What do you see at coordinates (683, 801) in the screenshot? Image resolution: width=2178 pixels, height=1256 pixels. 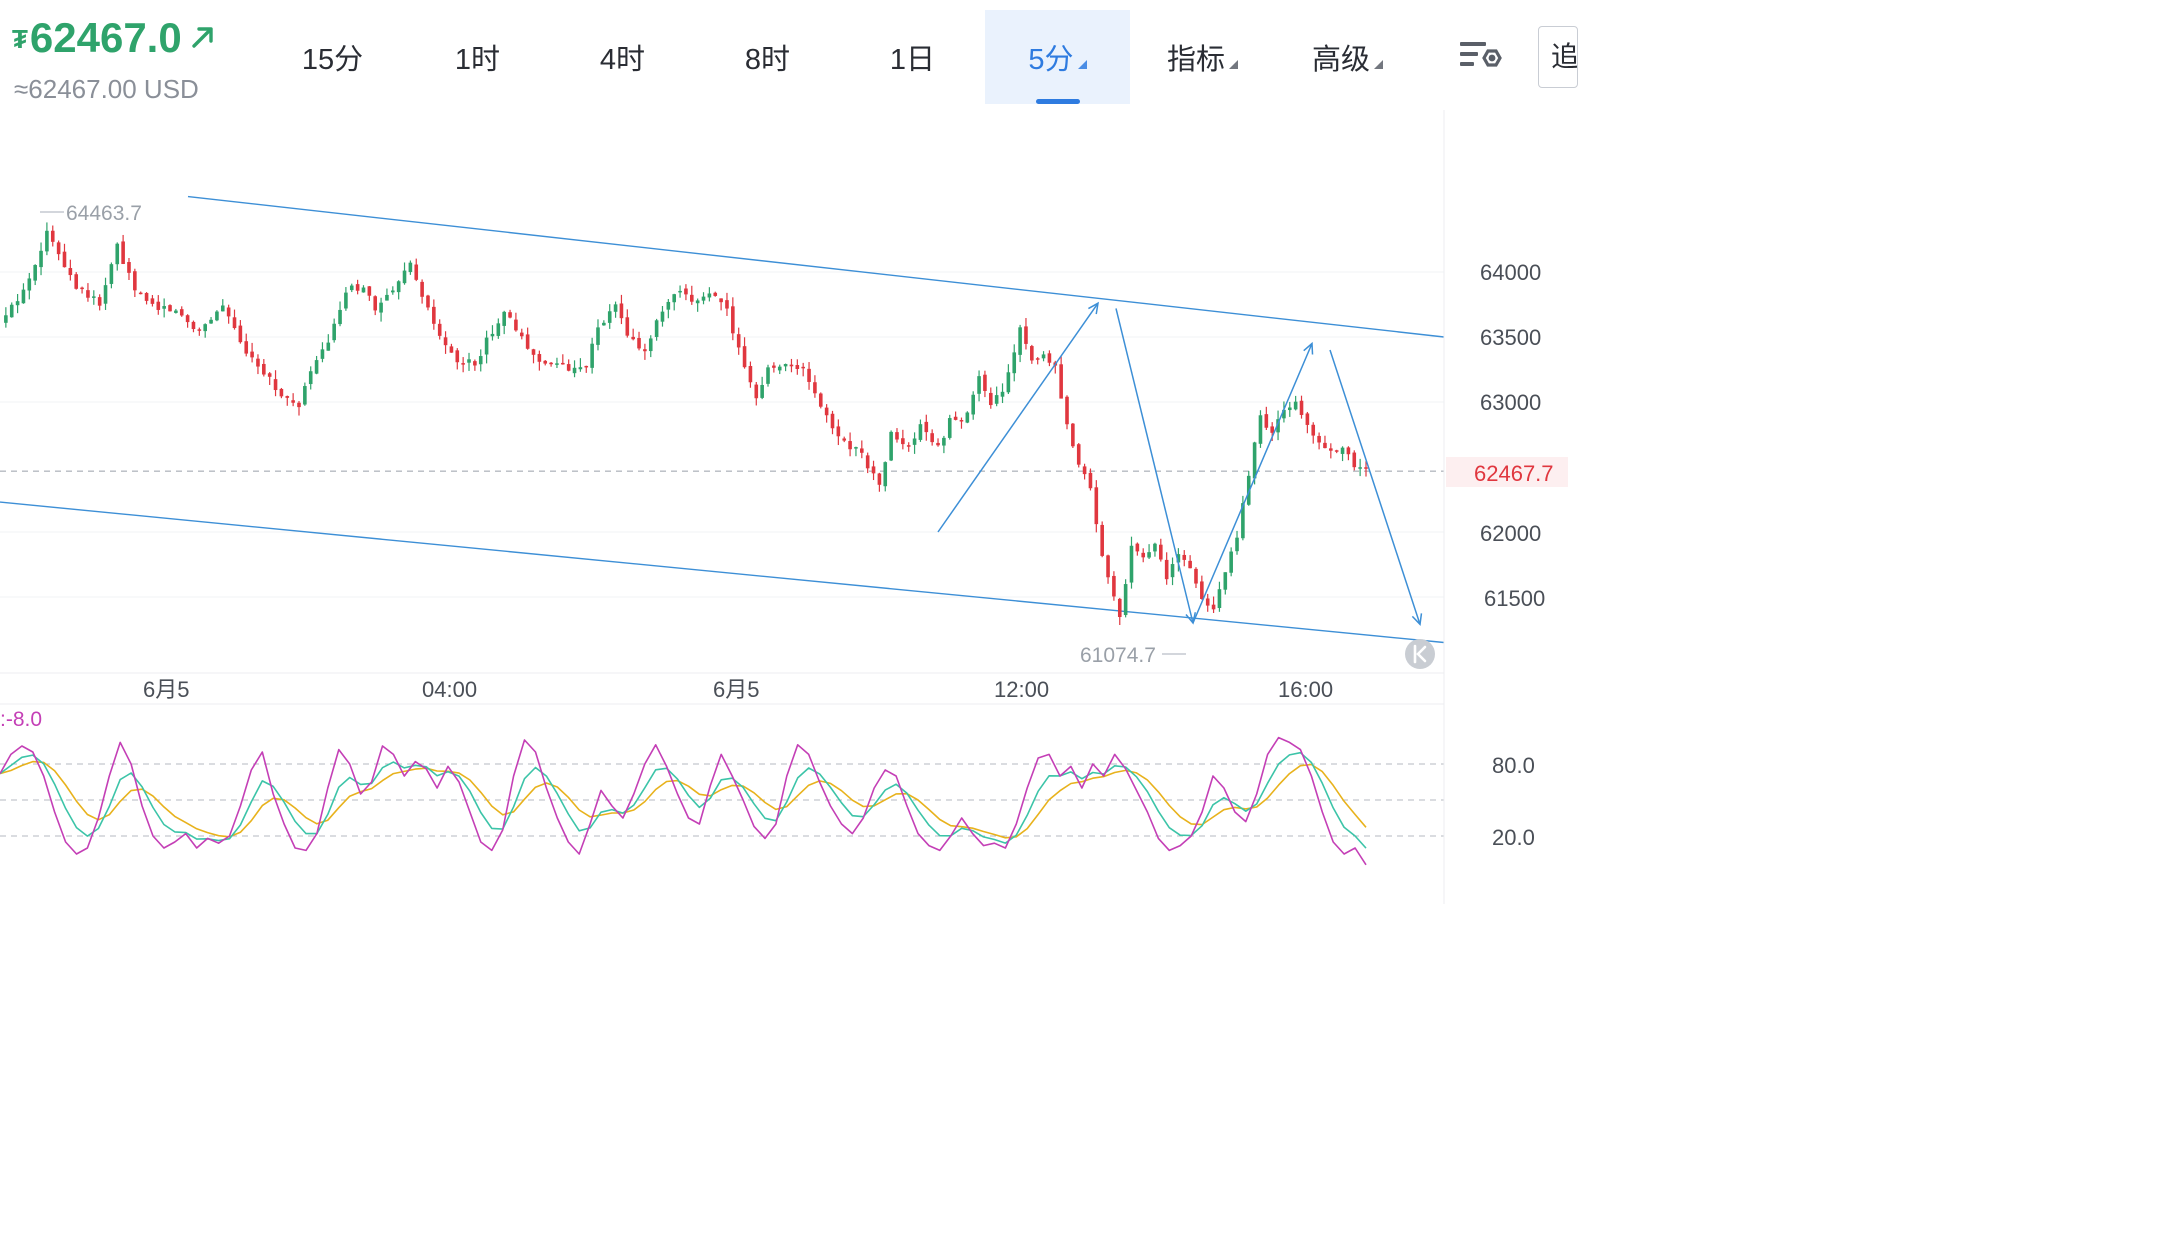 I see `osc-k-line` at bounding box center [683, 801].